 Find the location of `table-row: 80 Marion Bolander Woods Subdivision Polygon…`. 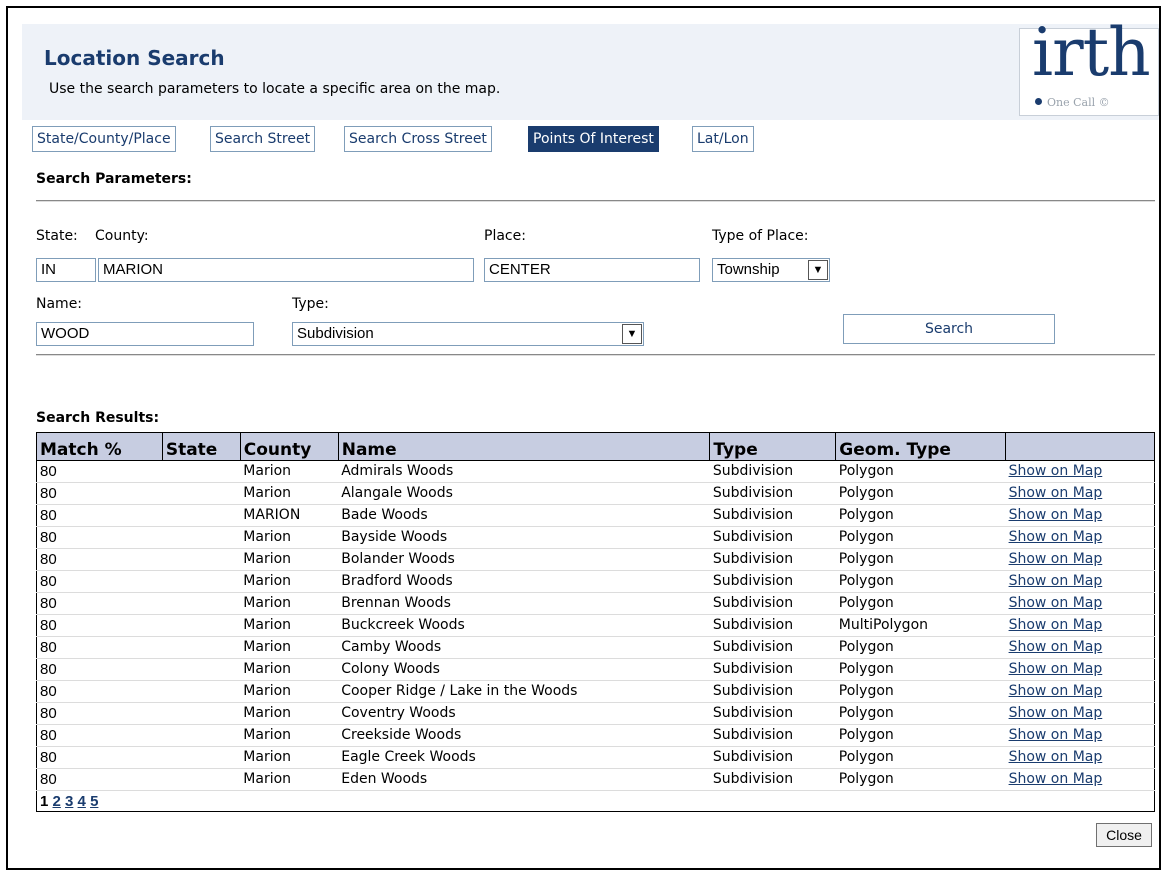

table-row: 80 Marion Bolander Woods Subdivision Polygon… is located at coordinates (595, 559).